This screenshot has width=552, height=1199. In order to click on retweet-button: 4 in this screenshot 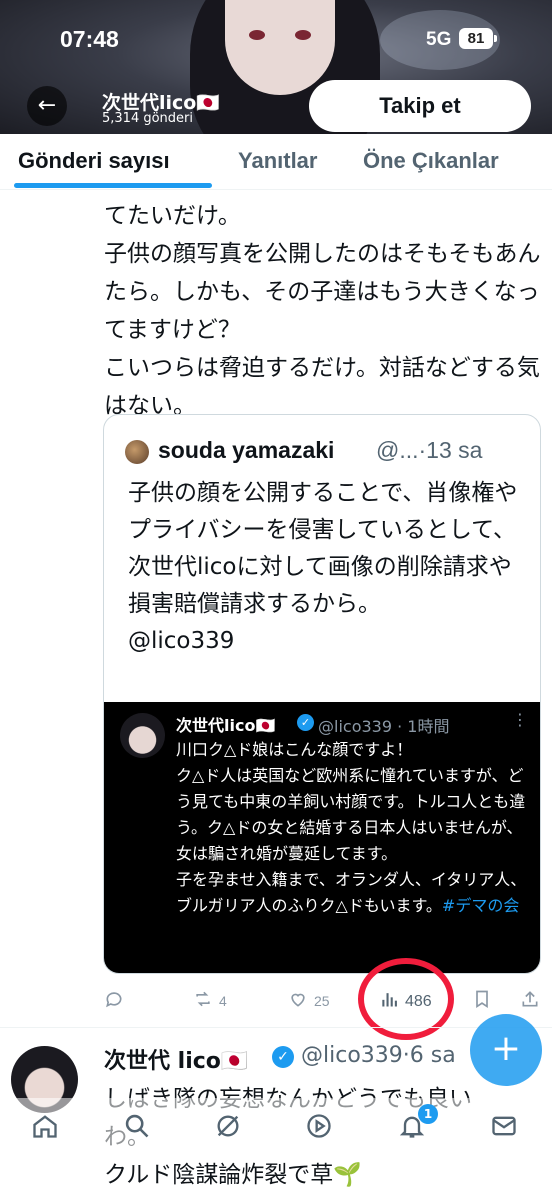, I will do `click(210, 1000)`.